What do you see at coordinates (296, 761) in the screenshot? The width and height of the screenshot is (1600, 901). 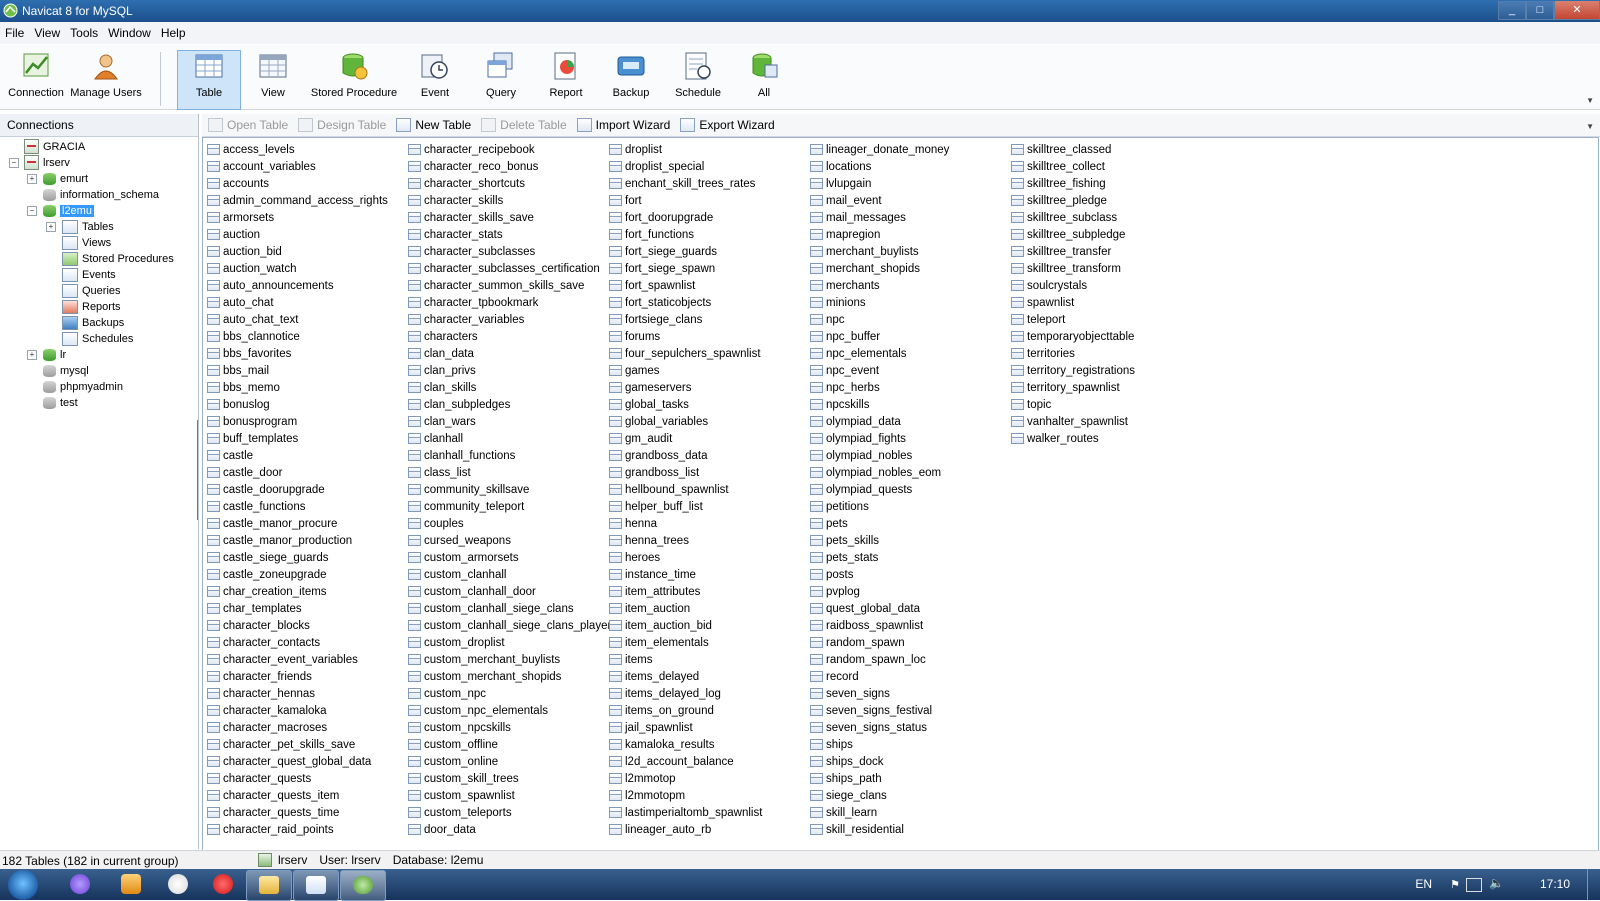 I see `table-item: character_quest_global_data` at bounding box center [296, 761].